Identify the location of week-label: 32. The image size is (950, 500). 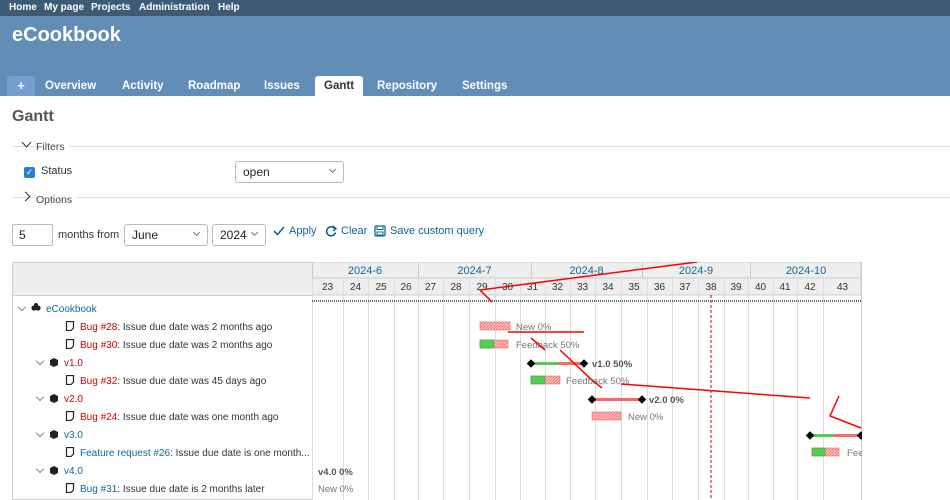
(558, 287).